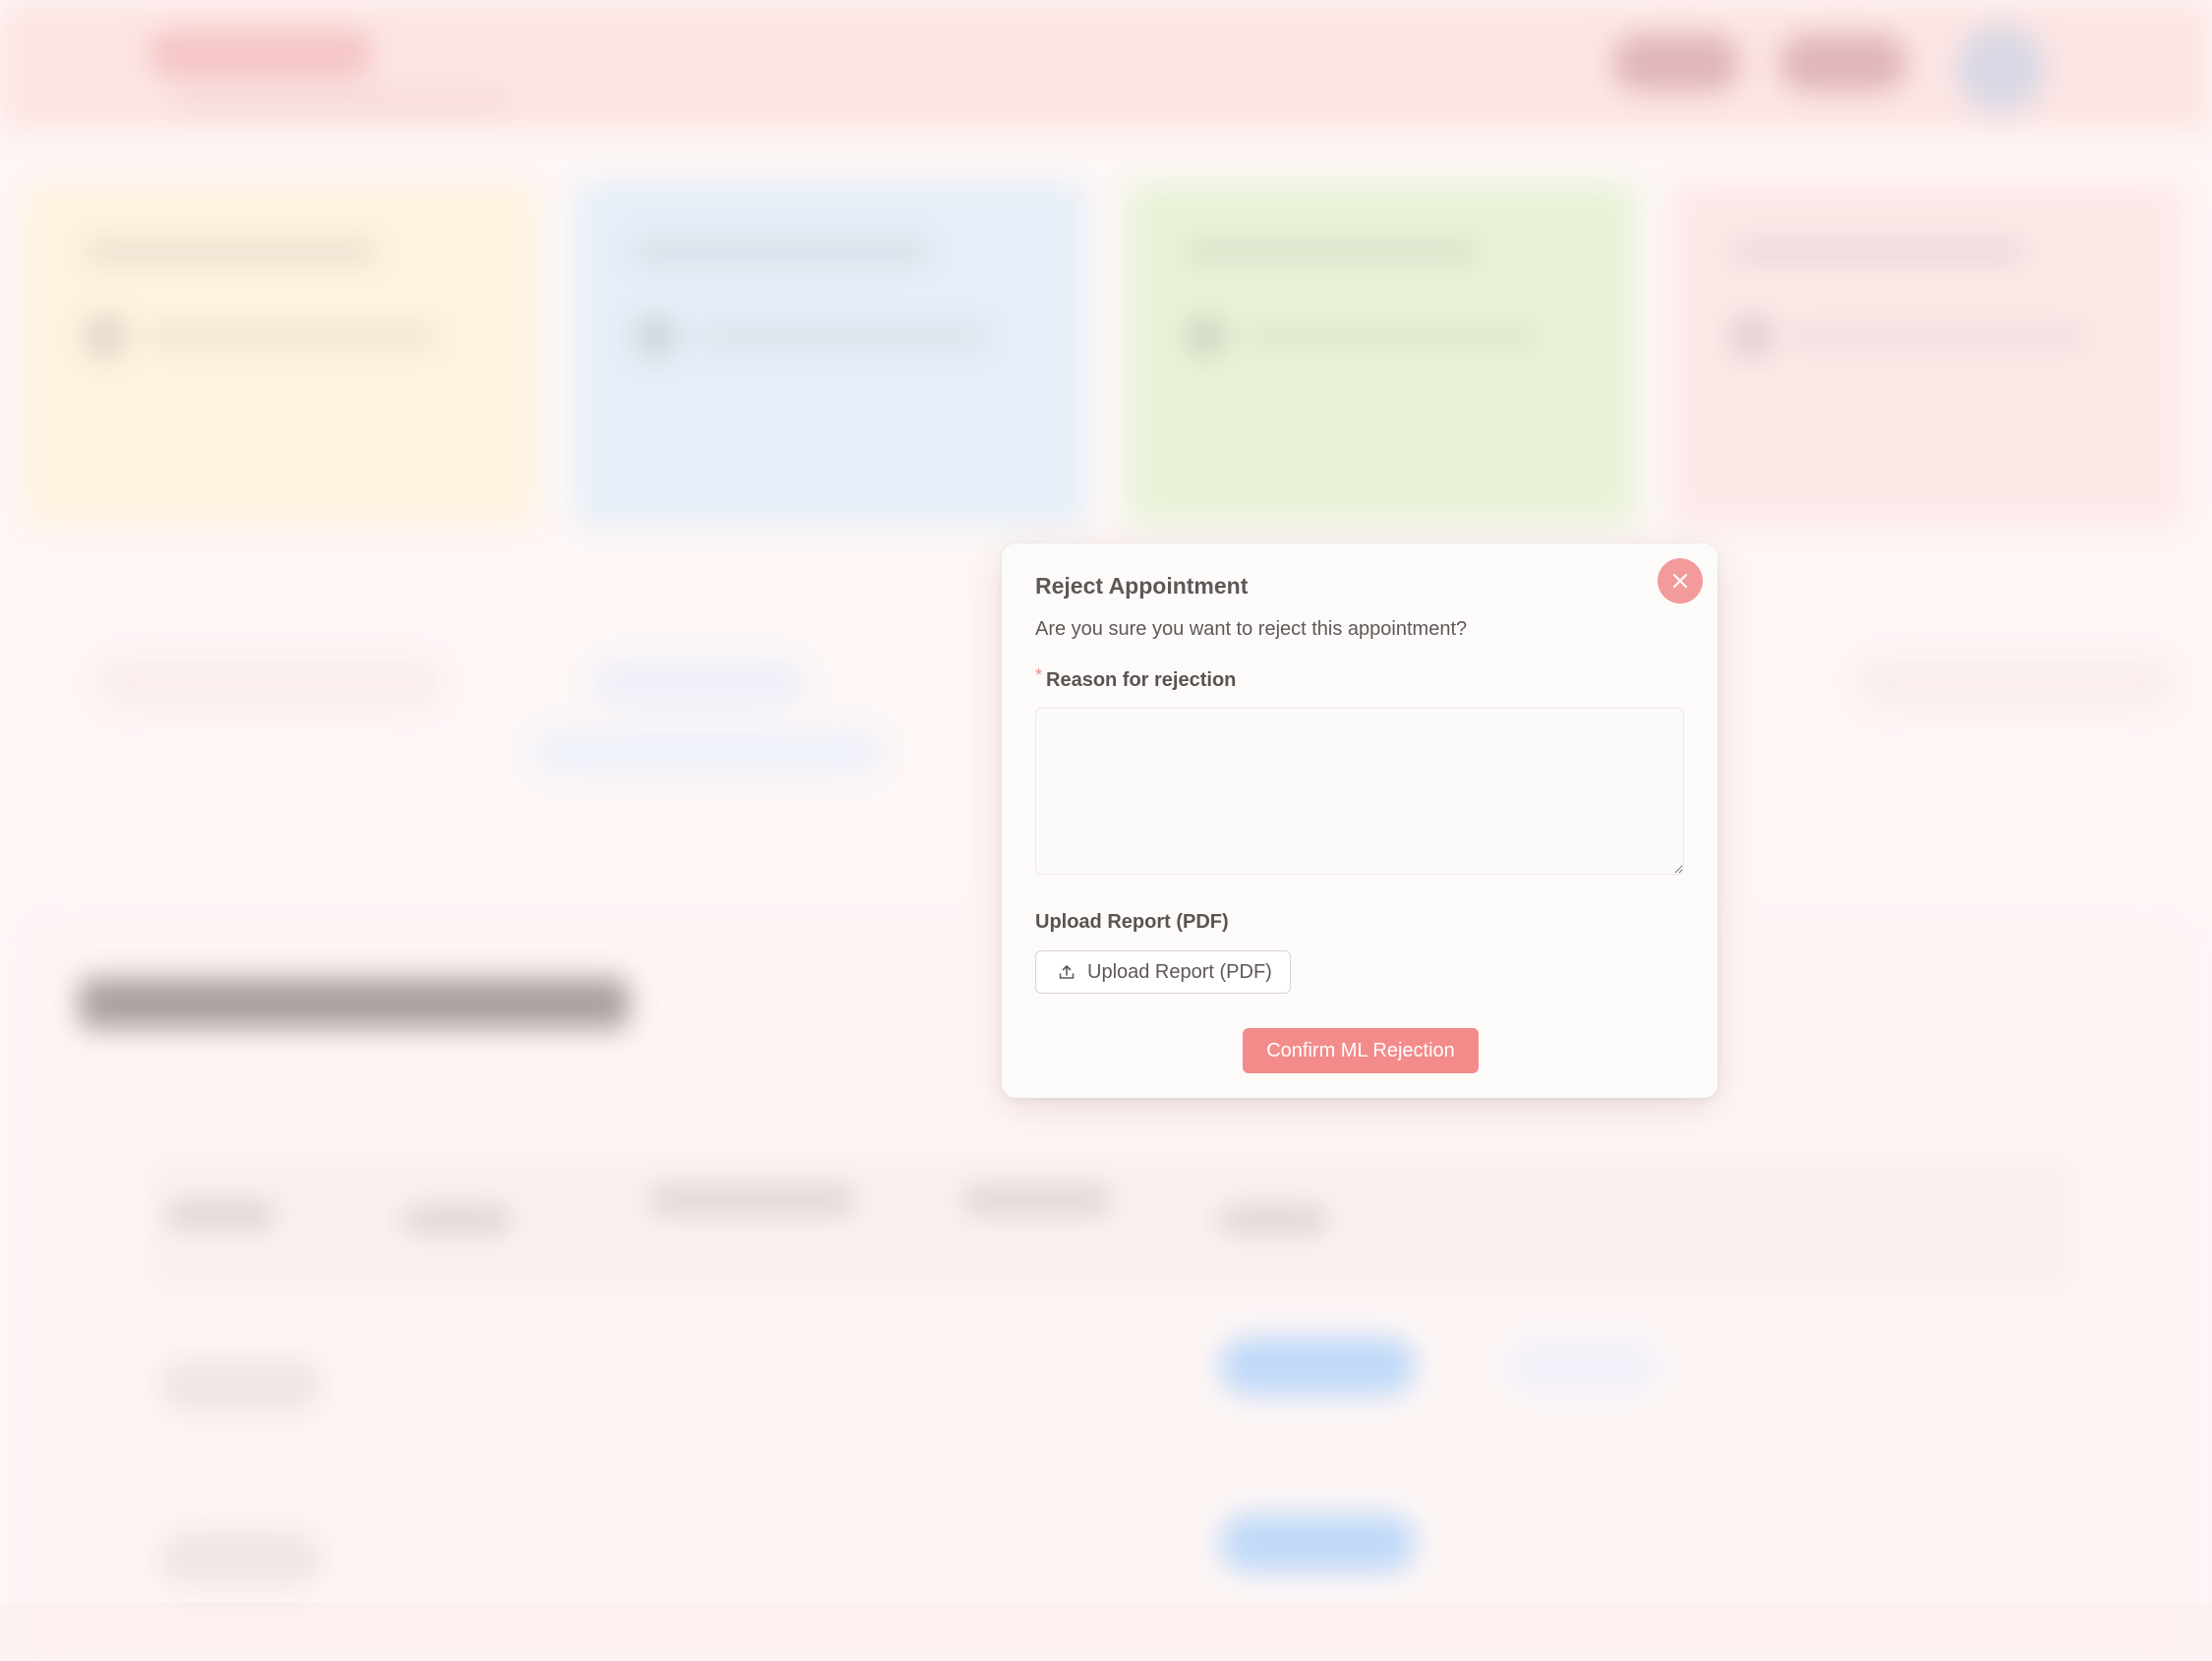  What do you see at coordinates (1141, 680) in the screenshot?
I see `reason-label: Reason for rejection` at bounding box center [1141, 680].